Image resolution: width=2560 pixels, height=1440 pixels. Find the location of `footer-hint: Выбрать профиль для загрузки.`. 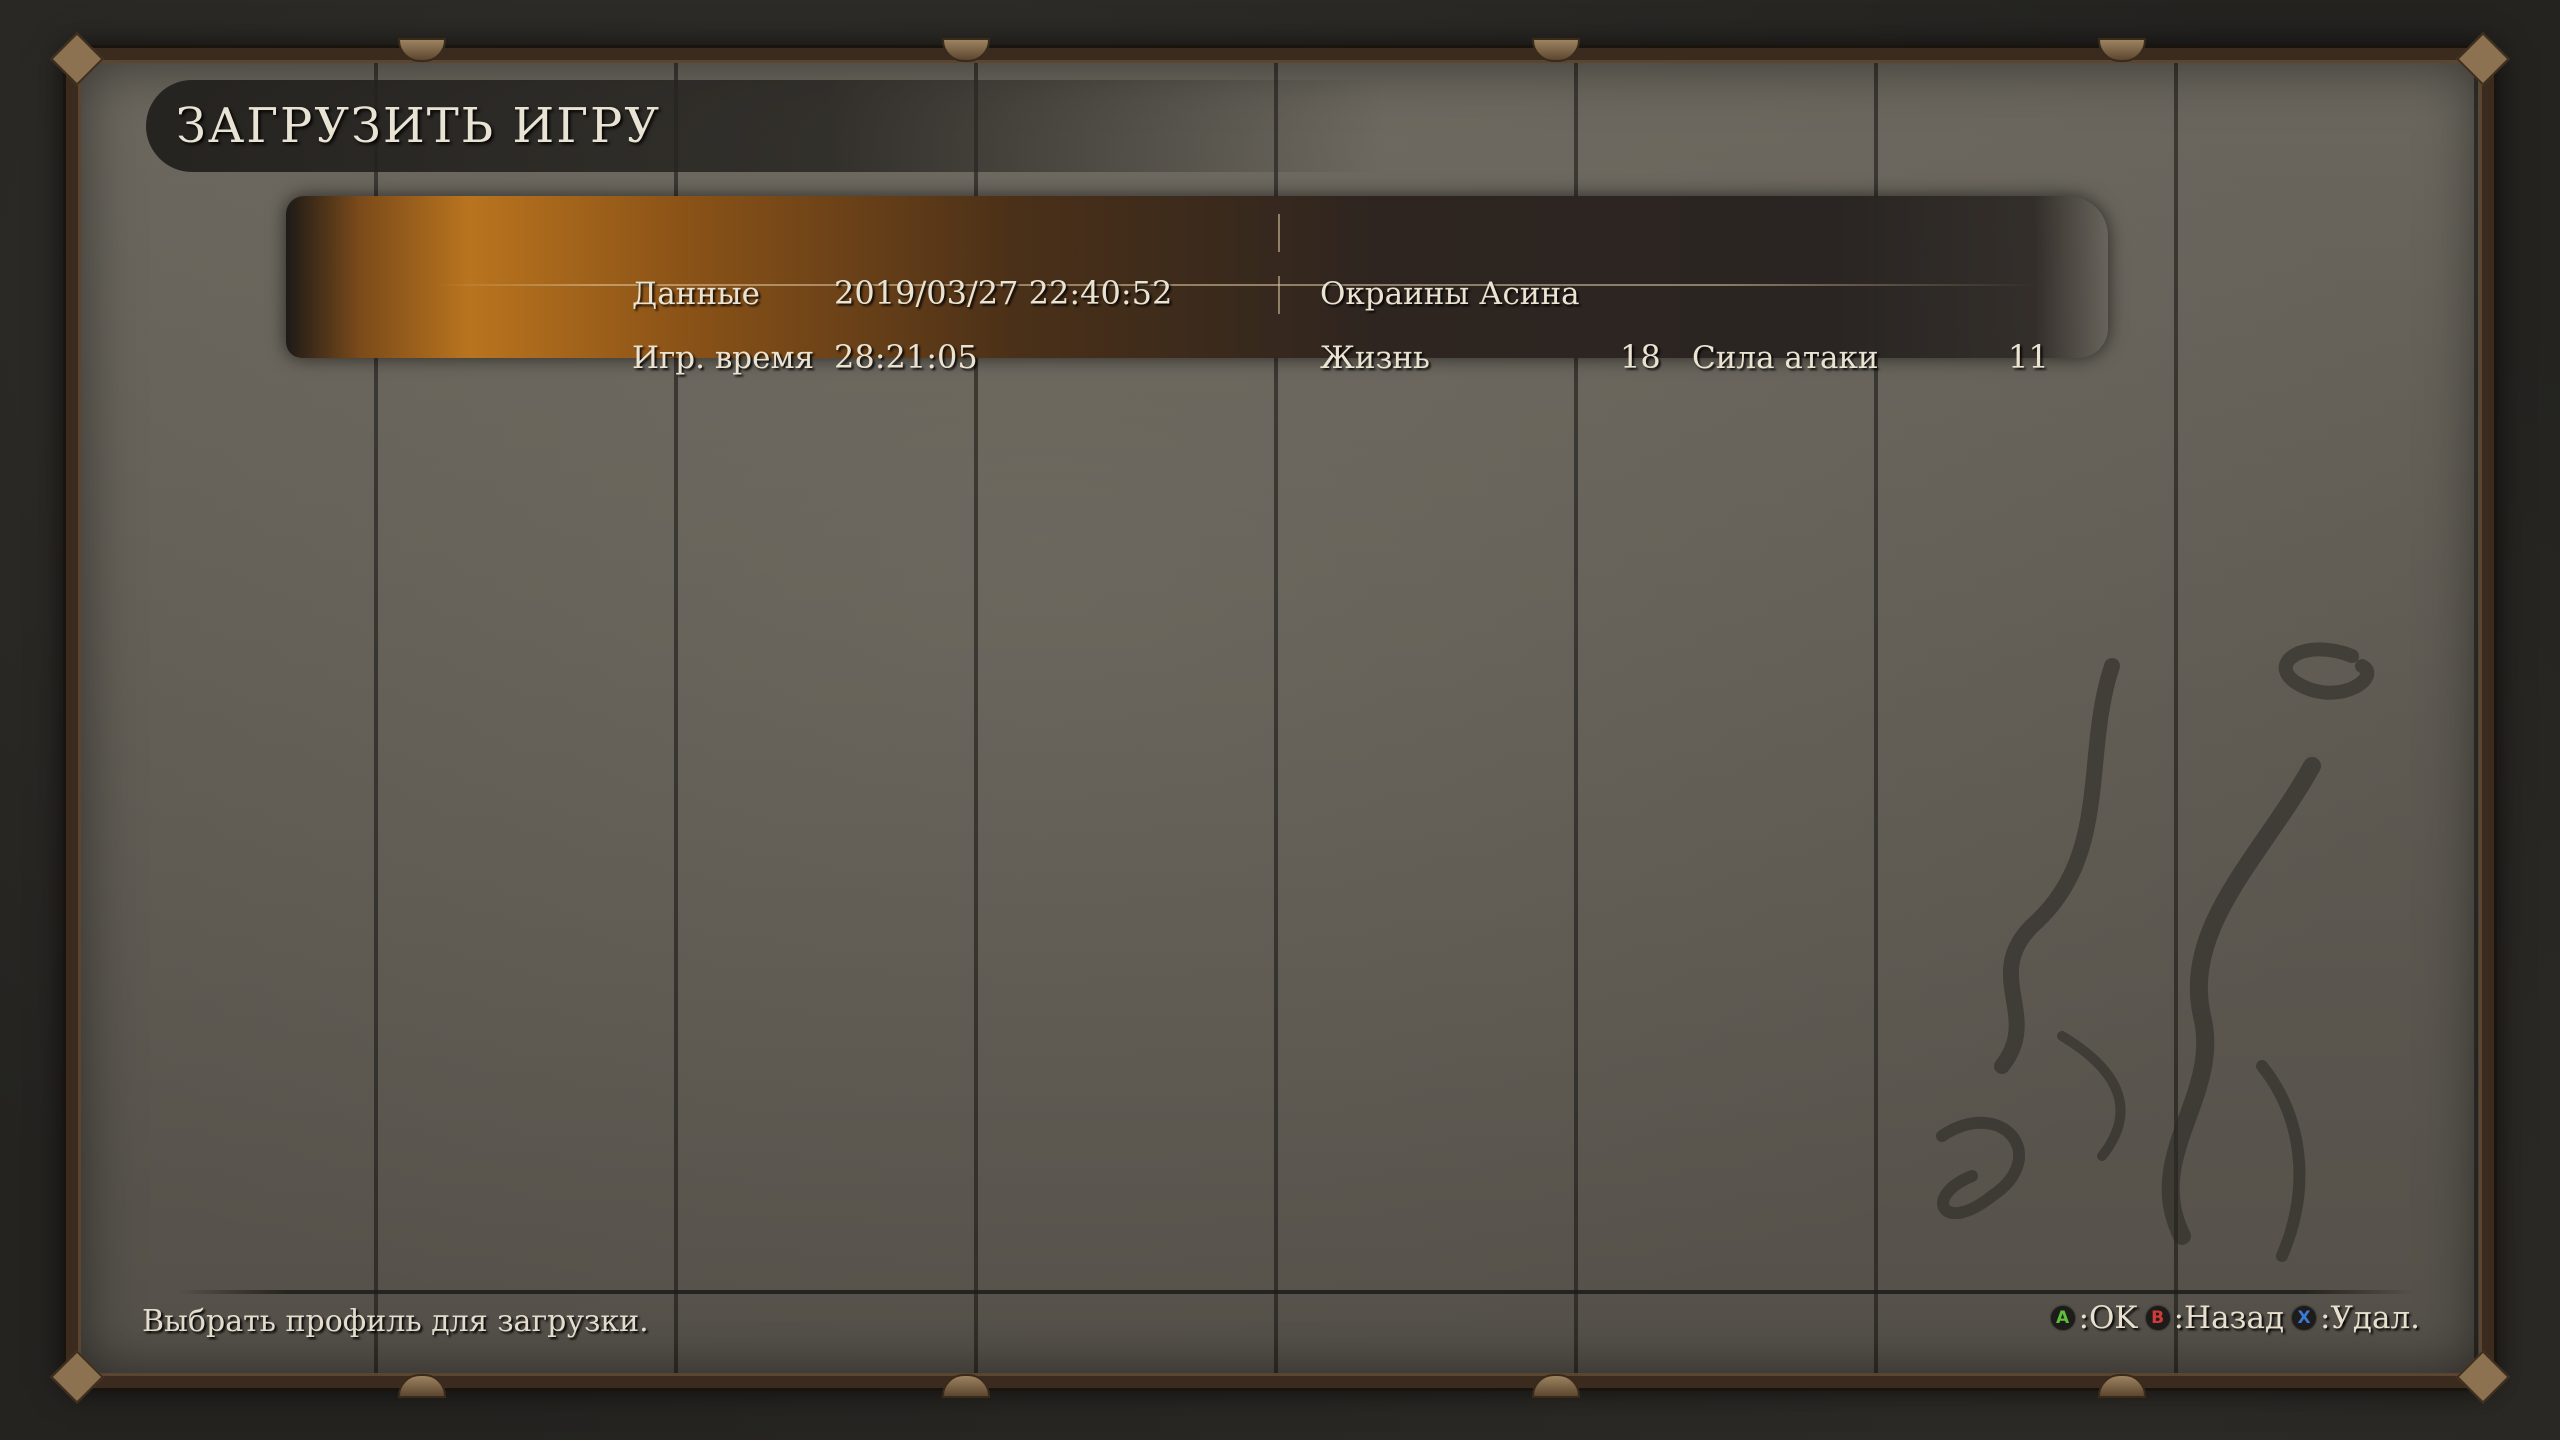

footer-hint: Выбрать профиль для загрузки. is located at coordinates (395, 1321).